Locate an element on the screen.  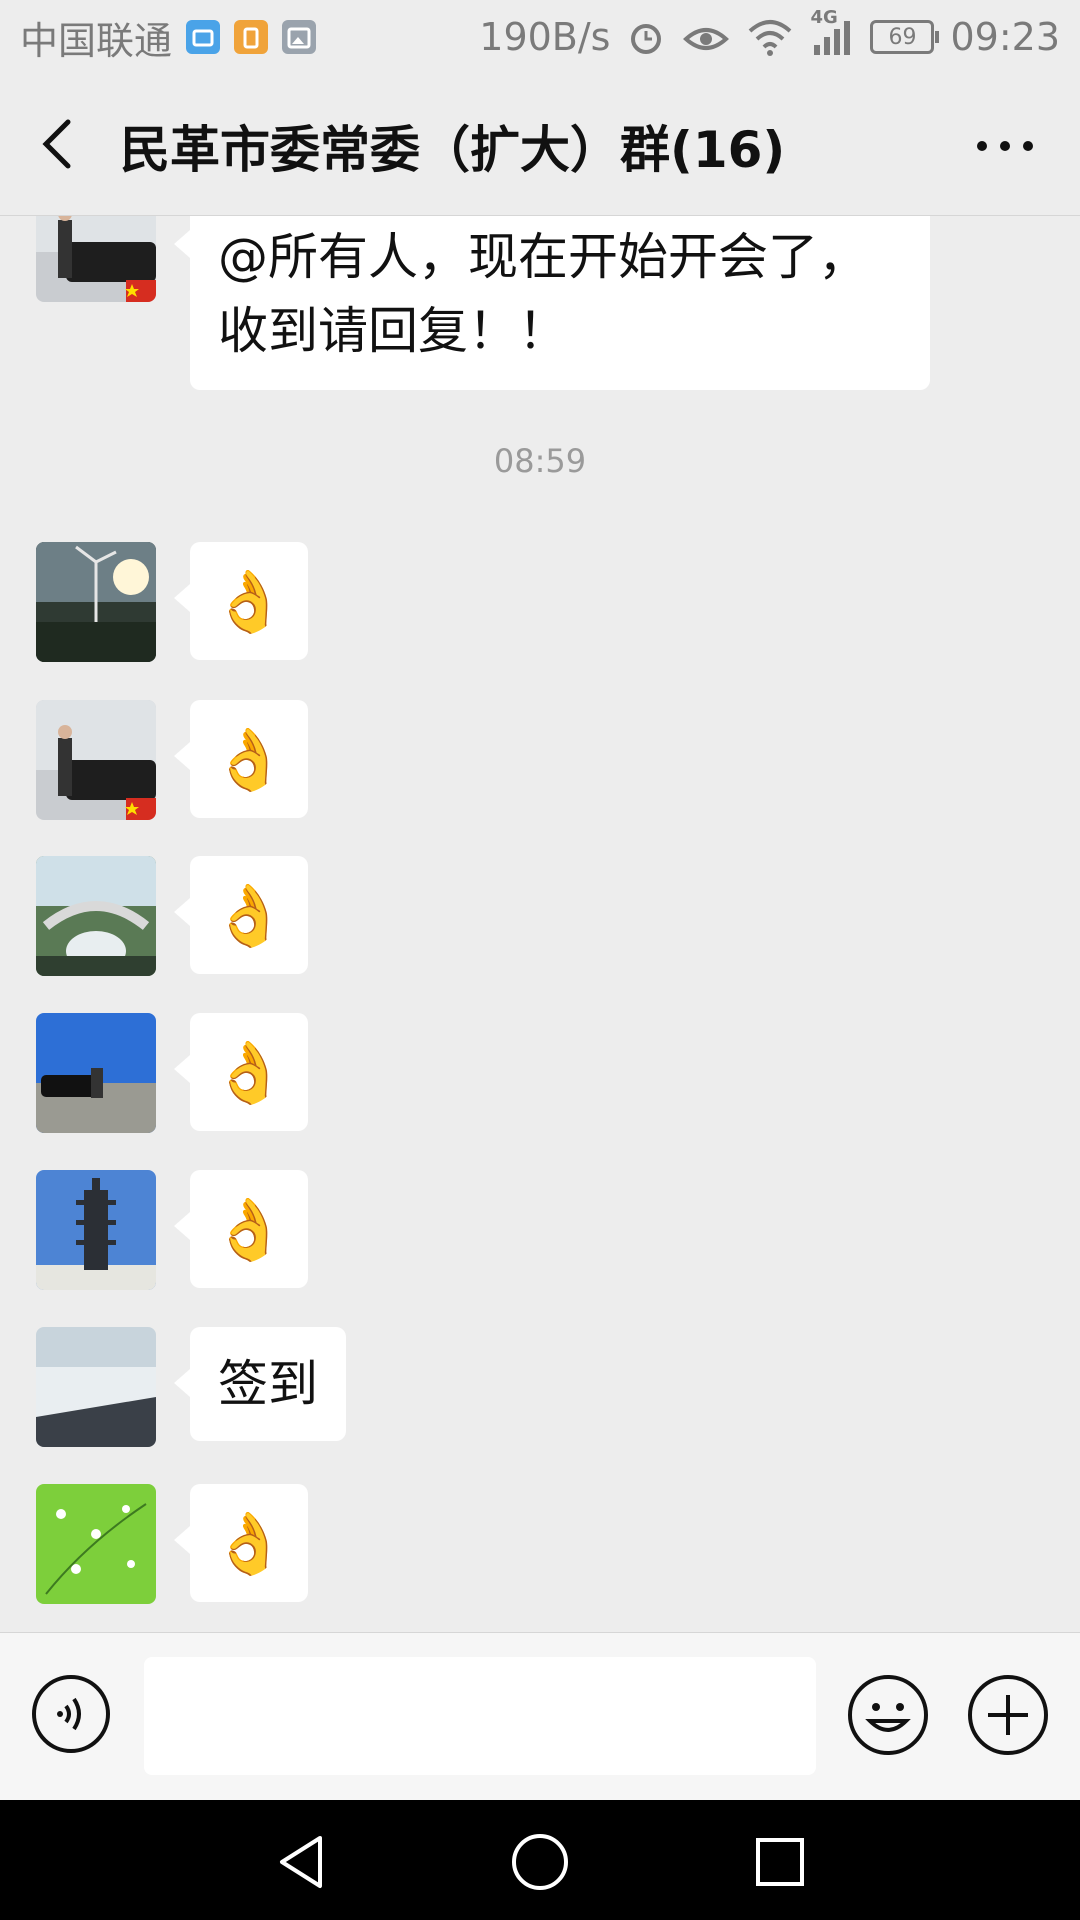
notification-app-icon-blue is located at coordinates (203, 37).